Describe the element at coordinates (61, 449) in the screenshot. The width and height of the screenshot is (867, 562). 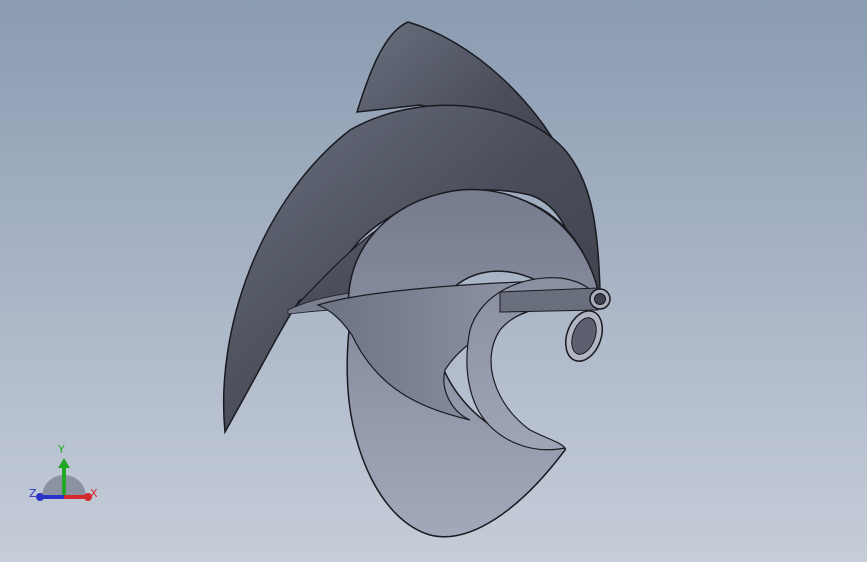
I see `y-axis-label: Y` at that location.